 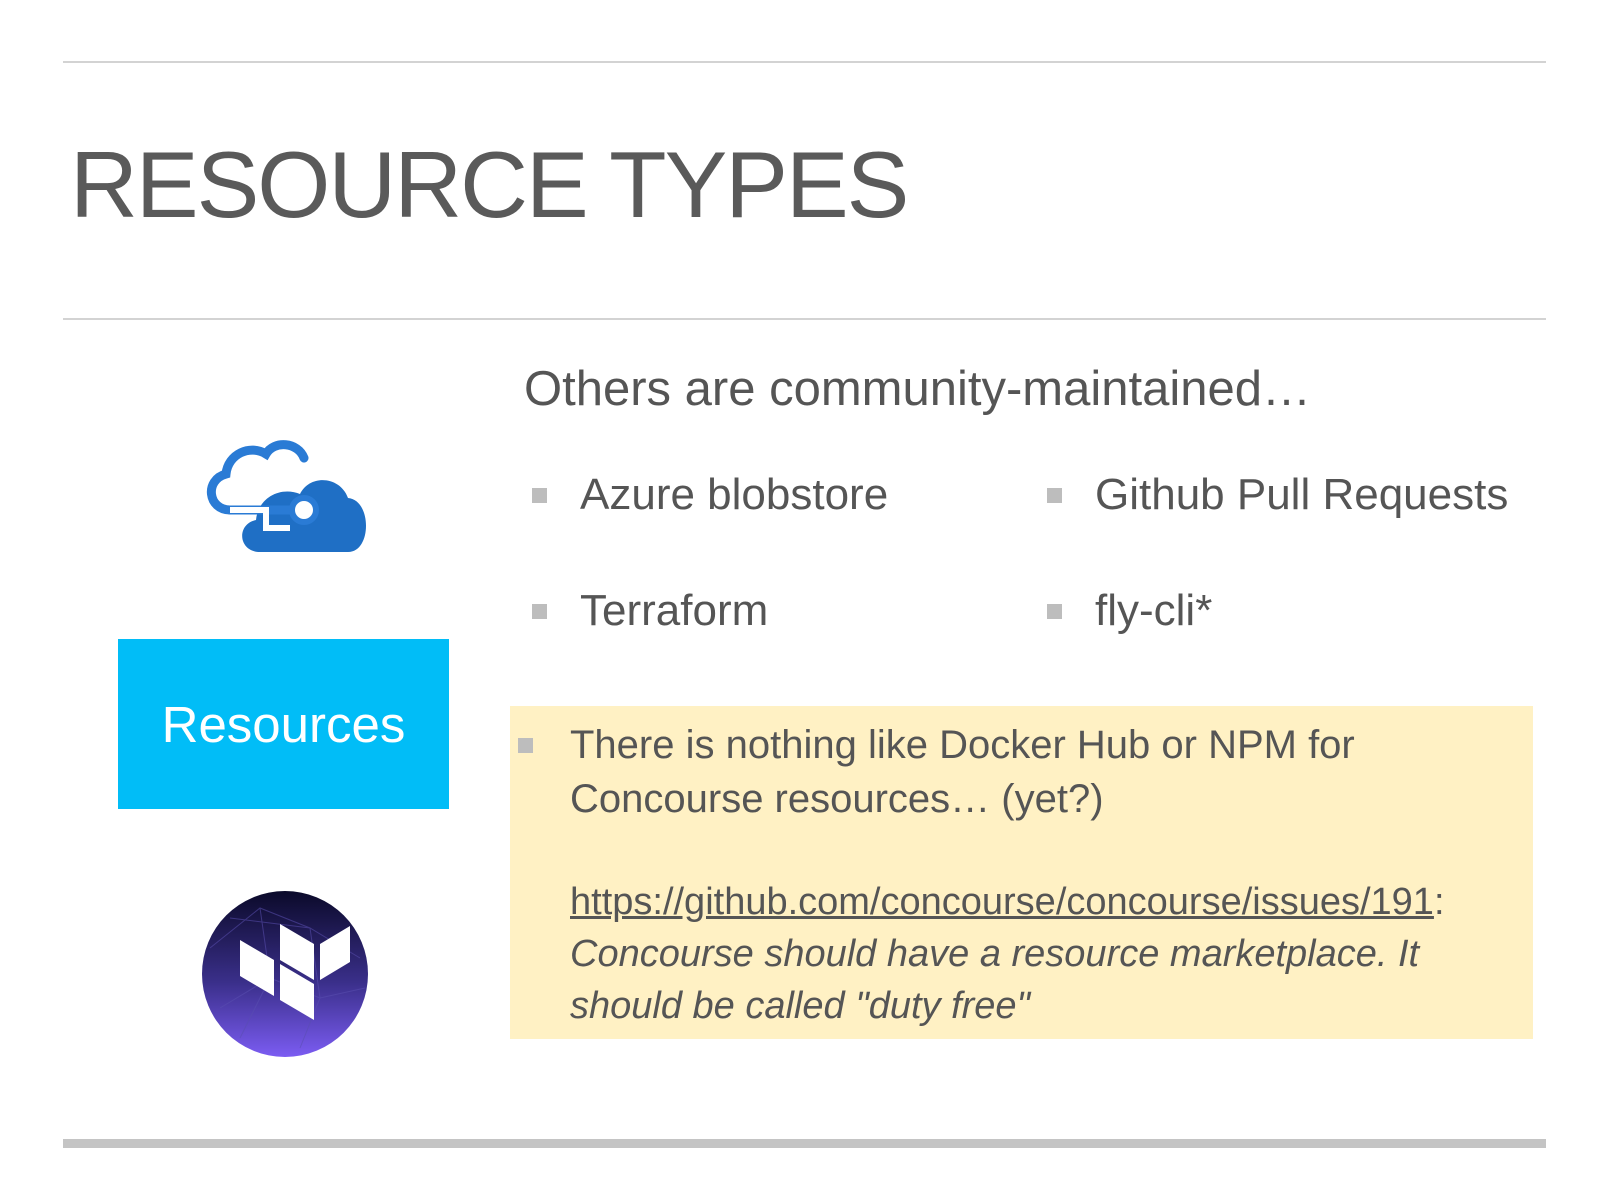 I want to click on bullet-azure-blobstore: Azure blobstore, so click(x=710, y=495).